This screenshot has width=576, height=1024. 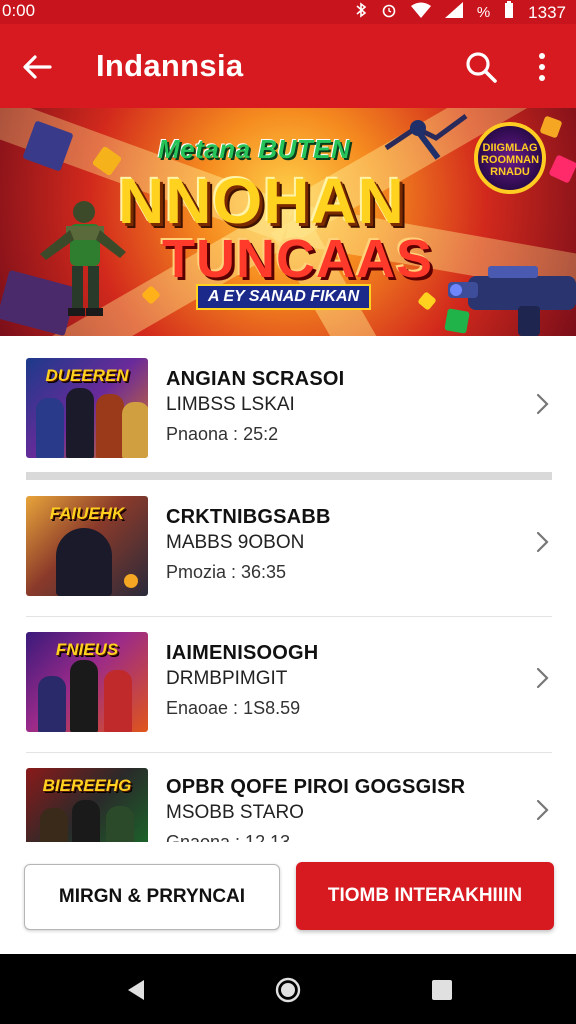 I want to click on status-time: 0:00, so click(x=19, y=10).